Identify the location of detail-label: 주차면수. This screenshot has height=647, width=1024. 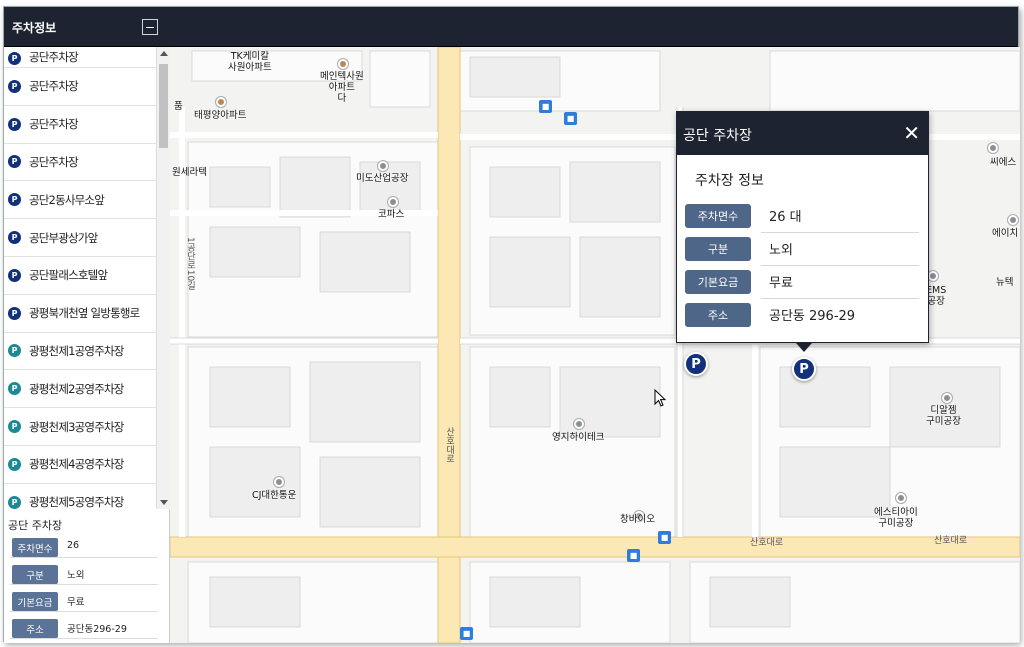
(35, 547).